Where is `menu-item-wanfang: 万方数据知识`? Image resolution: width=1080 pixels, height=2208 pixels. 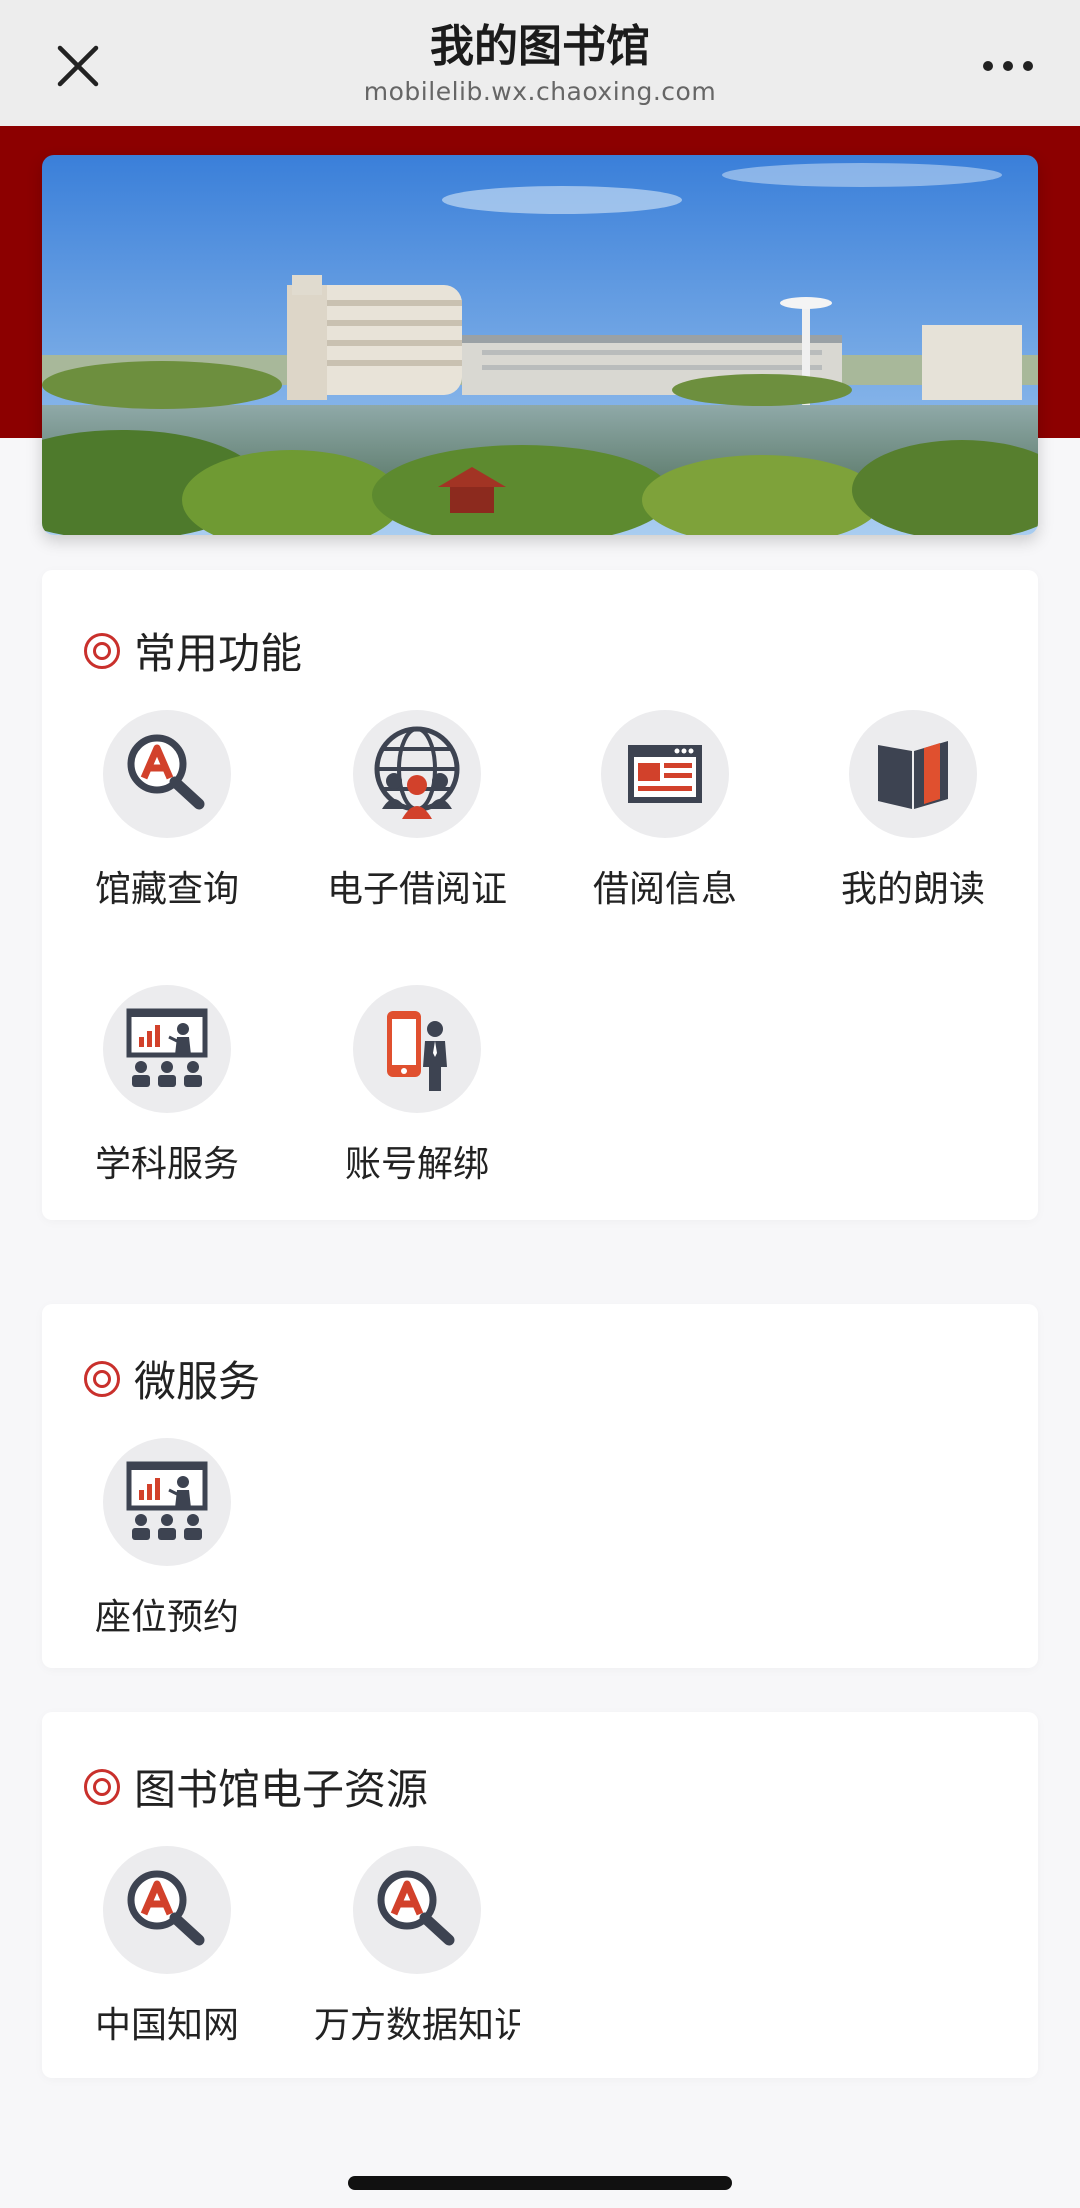 menu-item-wanfang: 万方数据知识 is located at coordinates (417, 1947).